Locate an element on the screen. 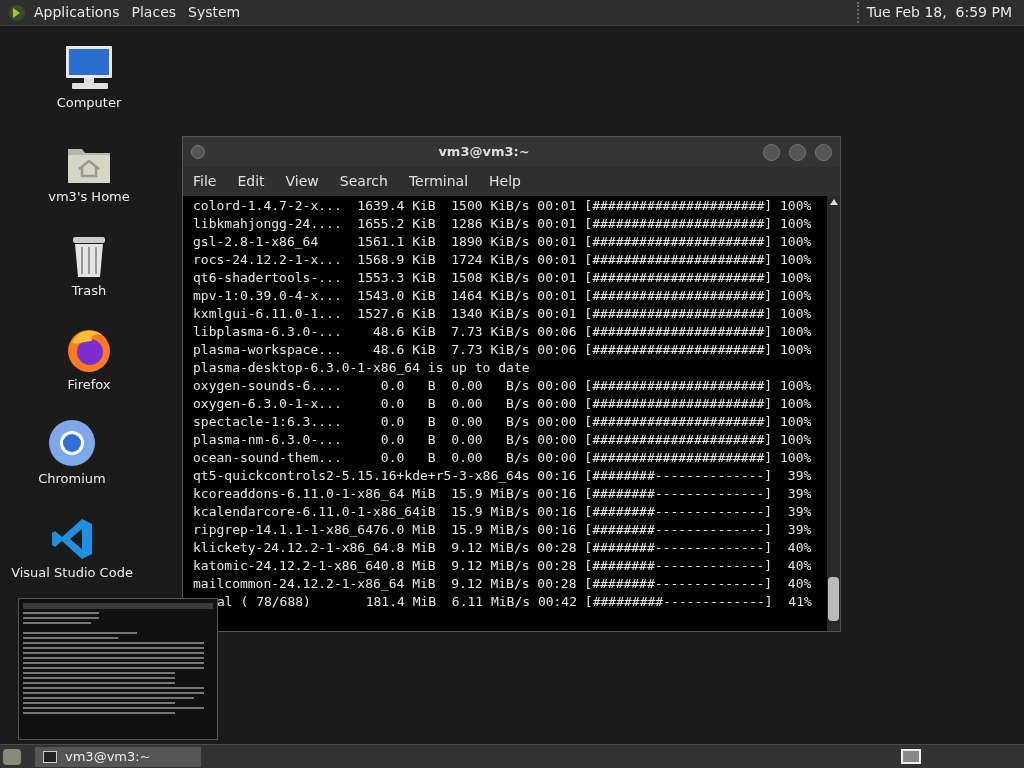 The width and height of the screenshot is (1024, 768). code-editor-icon is located at coordinates (72, 538).